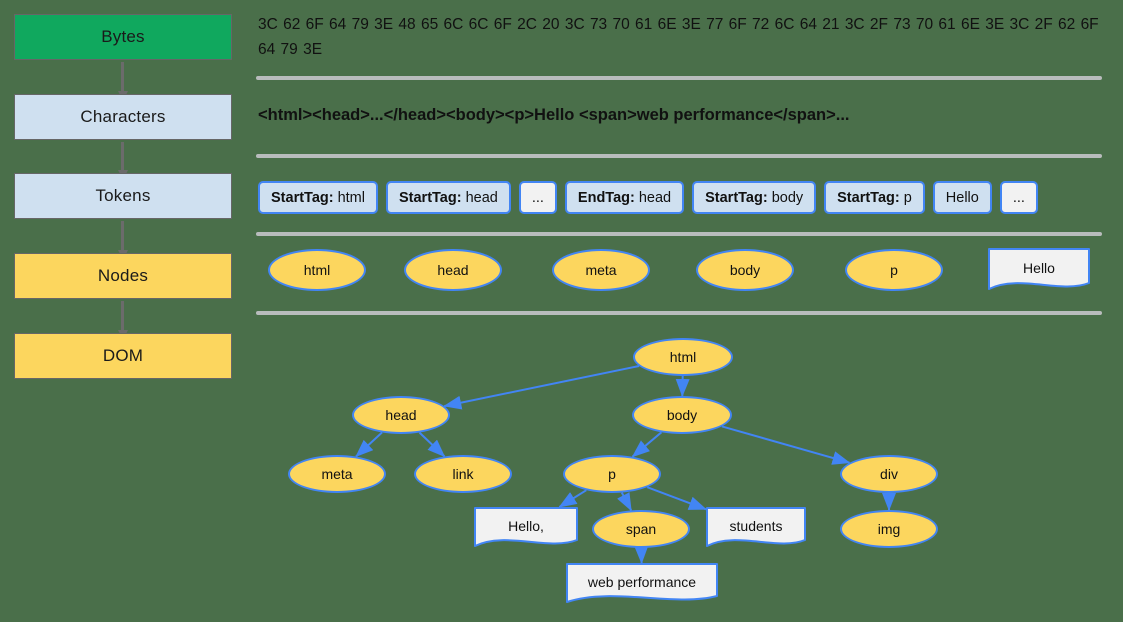 This screenshot has width=1123, height=622. I want to click on node-text-document: Hello, so click(1039, 270).